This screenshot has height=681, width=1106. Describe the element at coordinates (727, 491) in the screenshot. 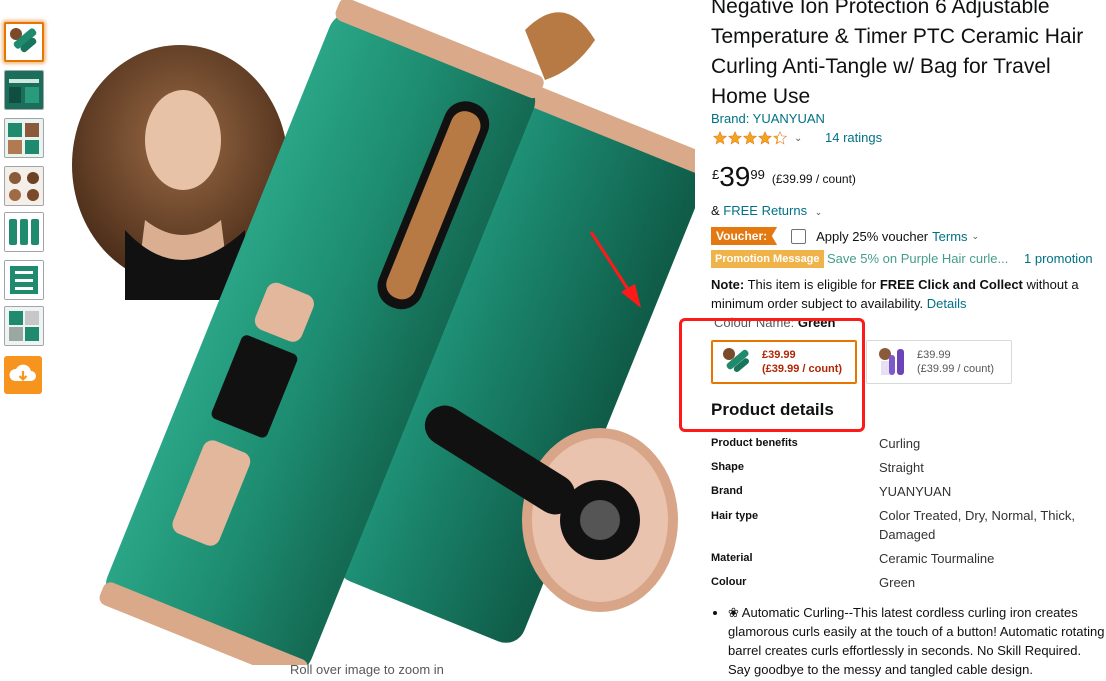

I see `detail-key: Brand` at that location.